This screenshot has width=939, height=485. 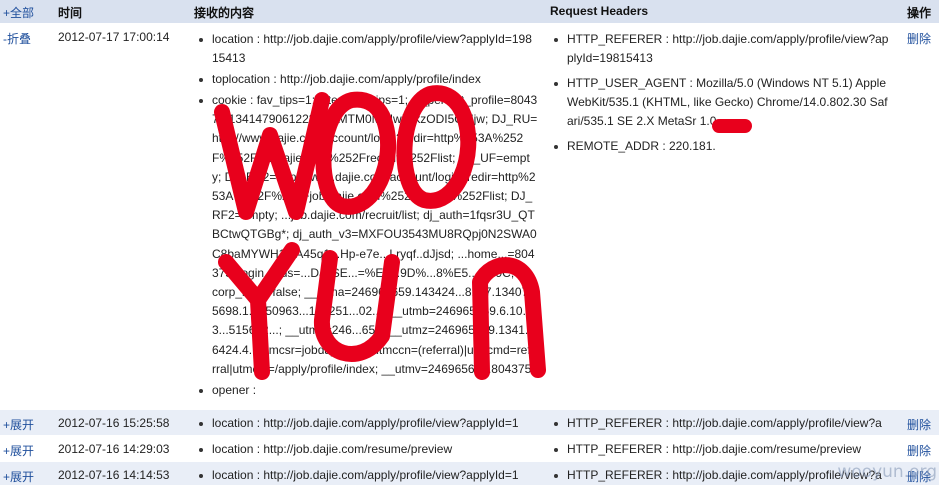 I want to click on column-header-actions: 操作, so click(x=919, y=13).